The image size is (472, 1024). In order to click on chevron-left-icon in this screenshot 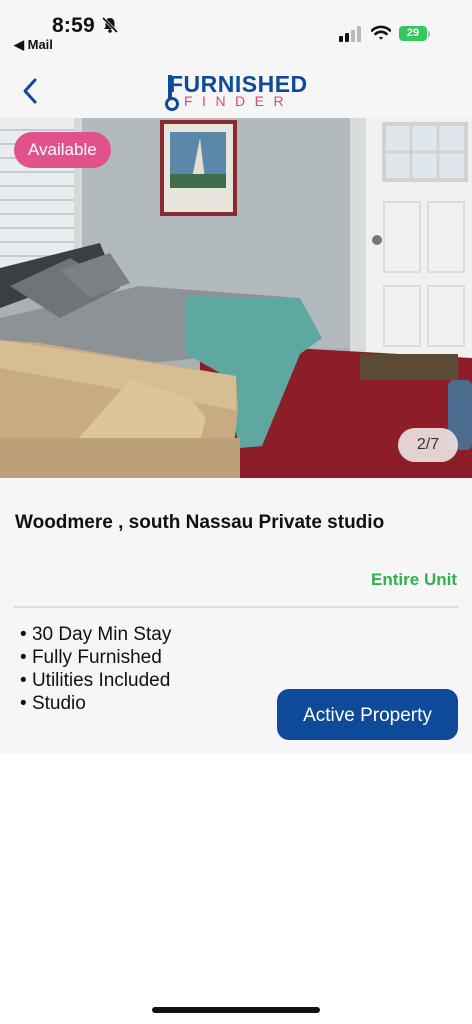, I will do `click(30, 91)`.